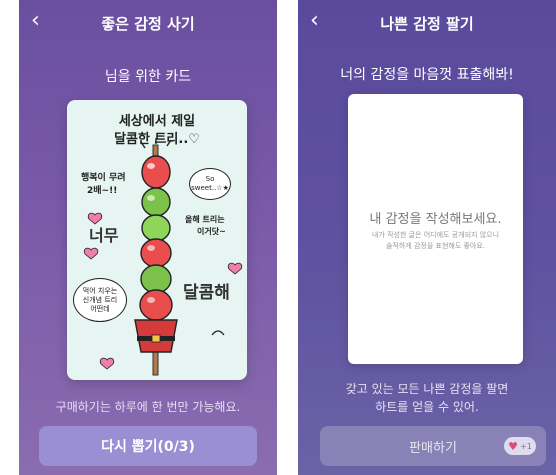 This screenshot has width=556, height=475. I want to click on emotion-placeholder: 내 감정을 작성해보세요., so click(435, 219).